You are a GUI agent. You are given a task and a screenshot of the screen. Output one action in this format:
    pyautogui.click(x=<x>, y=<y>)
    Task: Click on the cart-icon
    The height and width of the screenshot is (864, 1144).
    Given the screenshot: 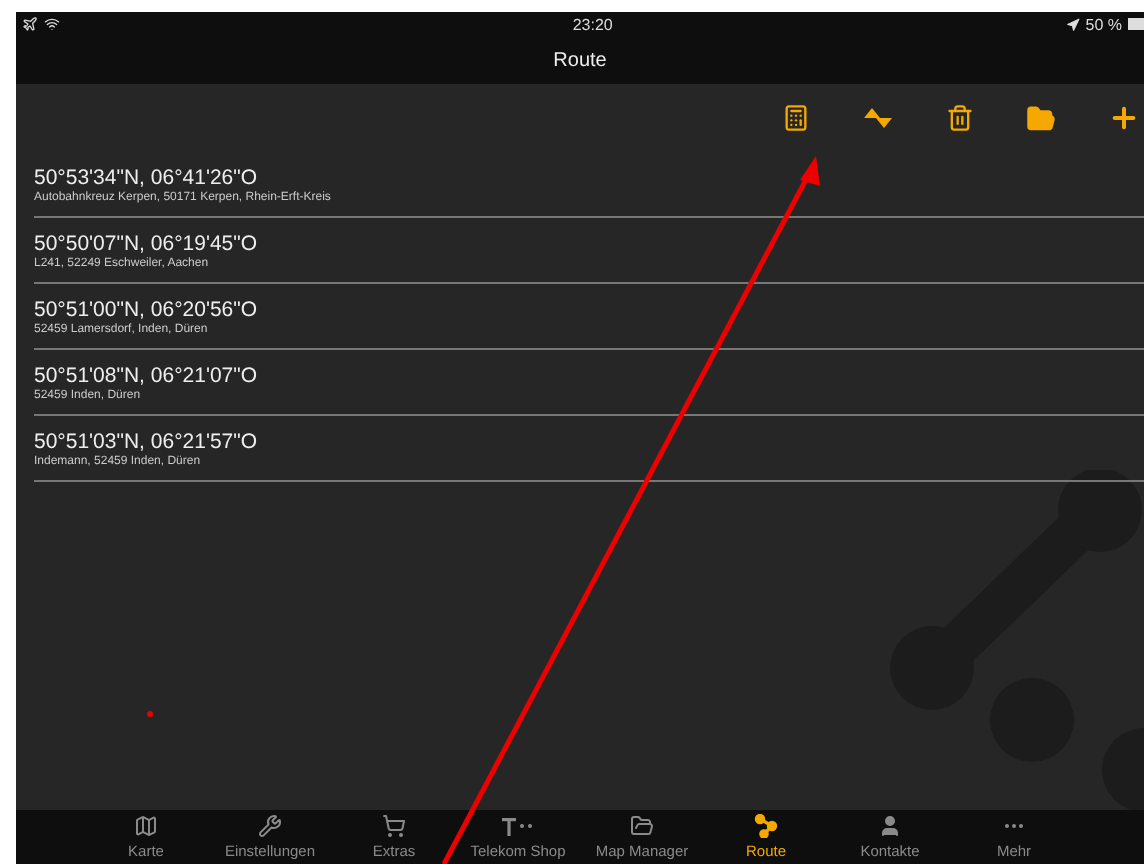 What is the action you would take?
    pyautogui.click(x=394, y=826)
    